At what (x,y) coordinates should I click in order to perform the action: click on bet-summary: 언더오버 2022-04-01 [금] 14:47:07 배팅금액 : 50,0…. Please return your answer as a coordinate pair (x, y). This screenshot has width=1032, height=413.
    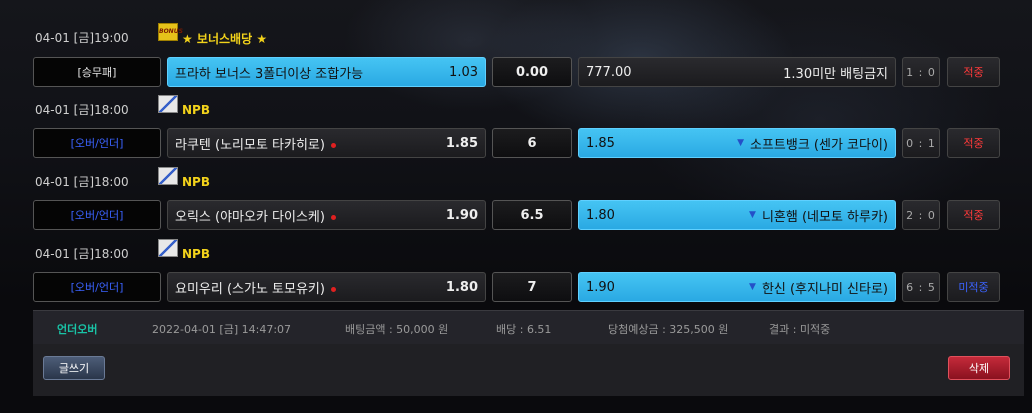
    Looking at the image, I should click on (528, 327).